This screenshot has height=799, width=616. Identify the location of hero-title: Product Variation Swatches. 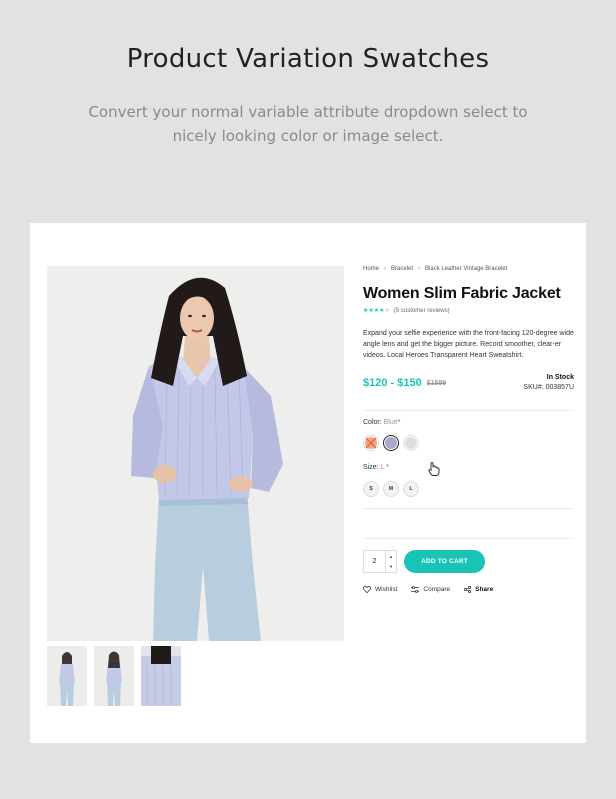
(308, 59).